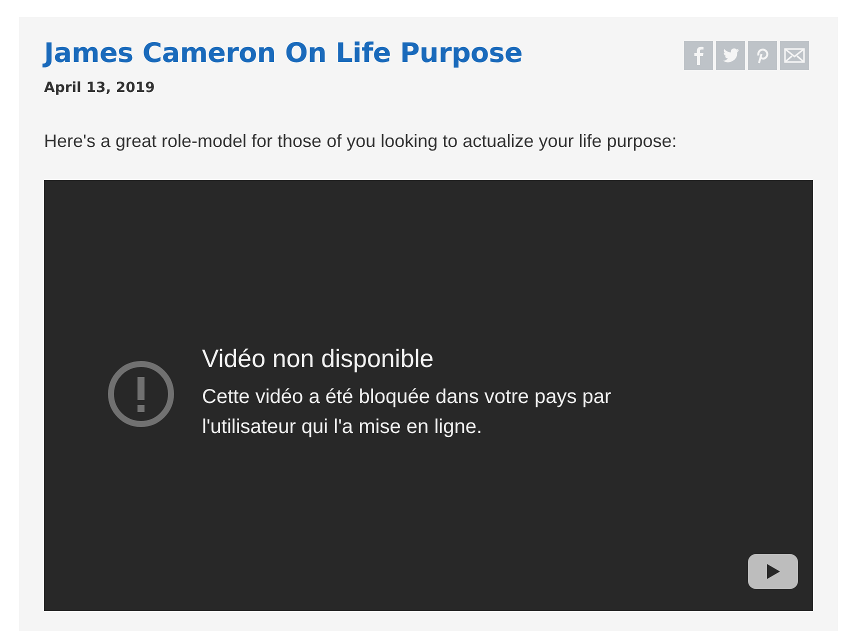  Describe the element at coordinates (318, 359) in the screenshot. I see `video-error-title: Vidéo non disponible` at that location.